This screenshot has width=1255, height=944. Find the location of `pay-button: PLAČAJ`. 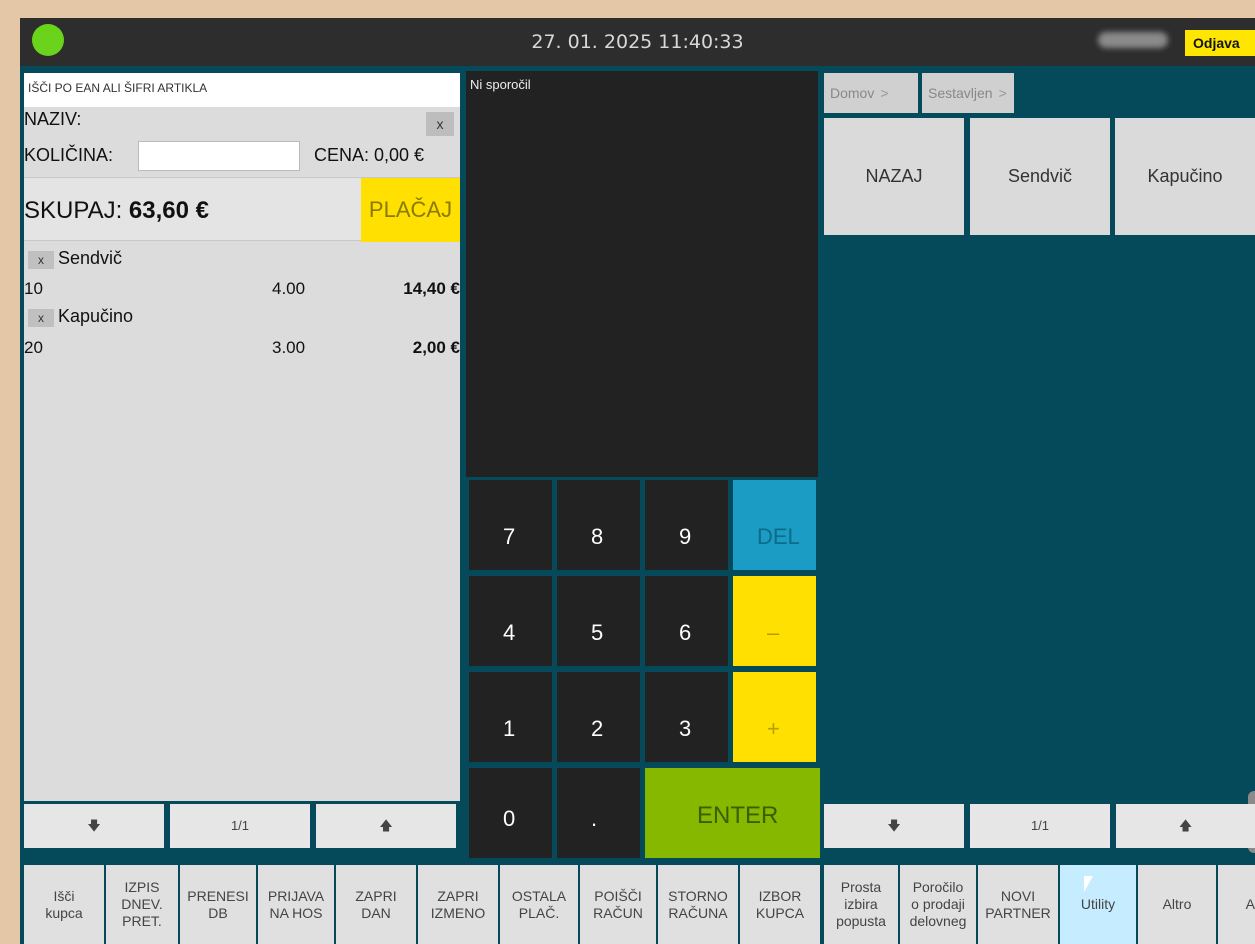

pay-button: PLAČAJ is located at coordinates (410, 210).